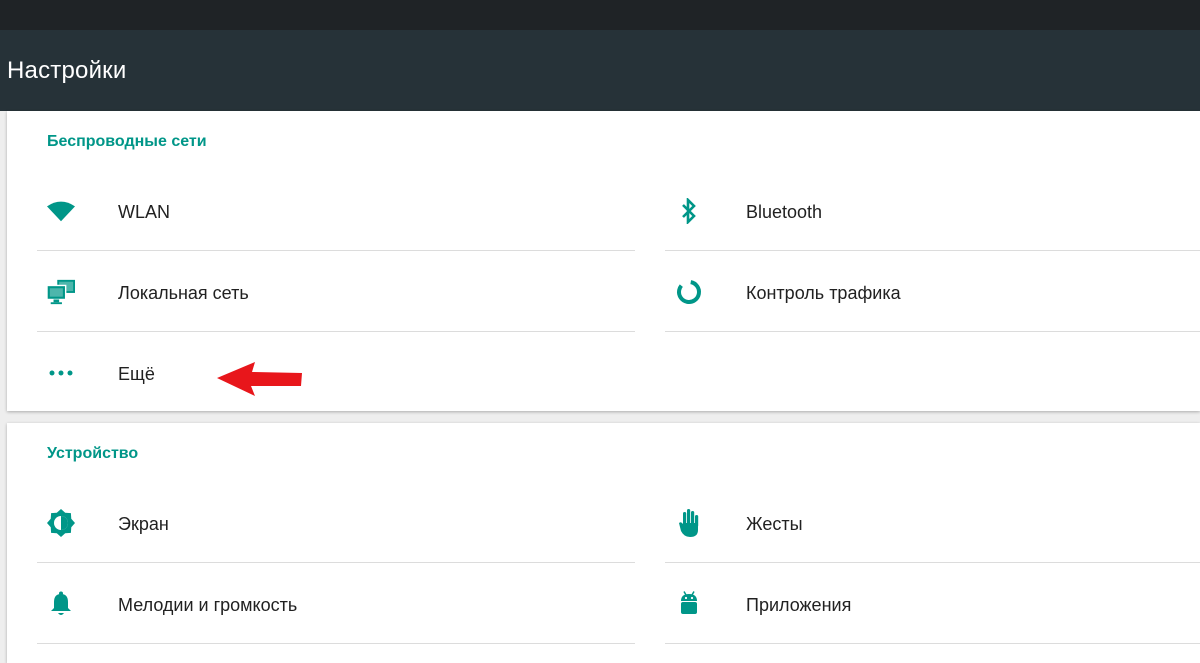  Describe the element at coordinates (932, 292) in the screenshot. I see `settings-item-data-usage: Контроль трафика` at that location.